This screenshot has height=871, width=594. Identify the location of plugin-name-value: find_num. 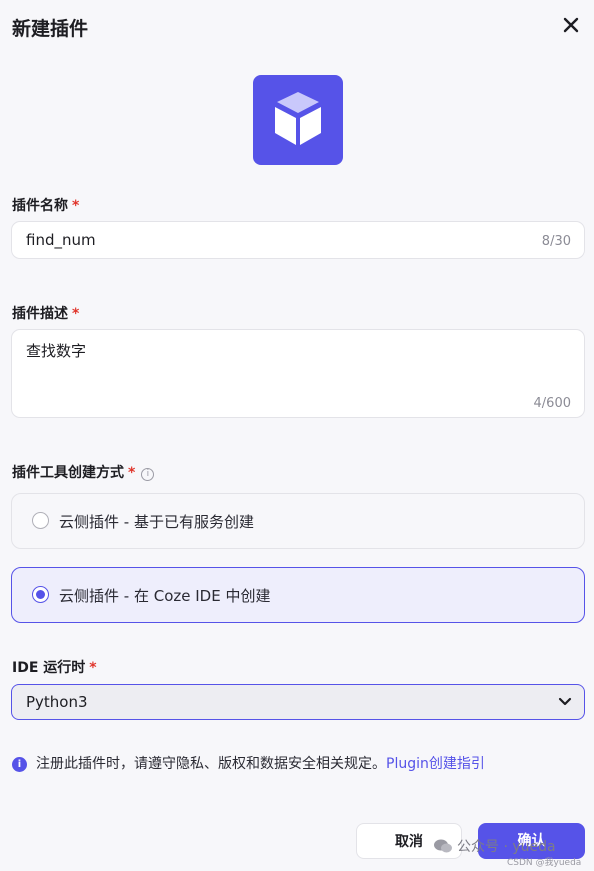
(61, 240).